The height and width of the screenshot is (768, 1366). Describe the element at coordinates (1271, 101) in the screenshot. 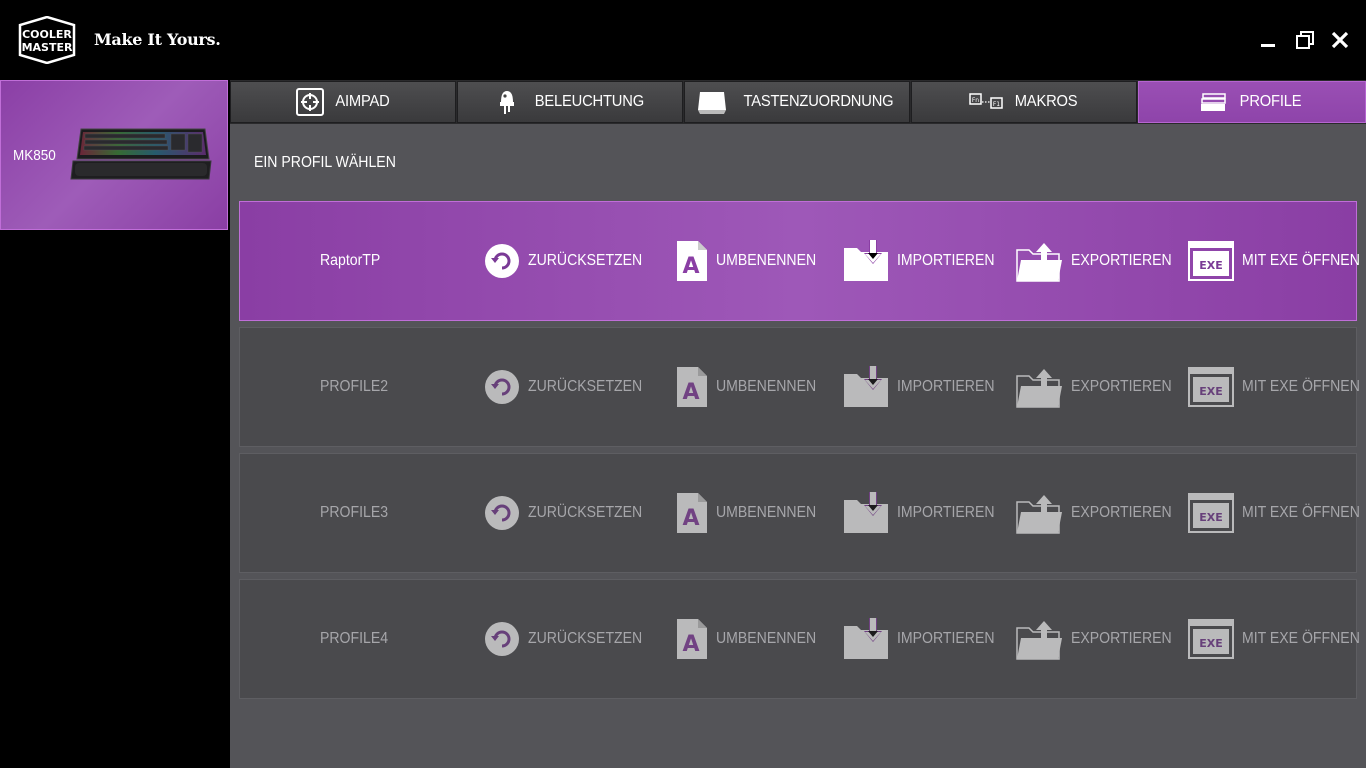

I see `tab-label: PROFILE` at that location.